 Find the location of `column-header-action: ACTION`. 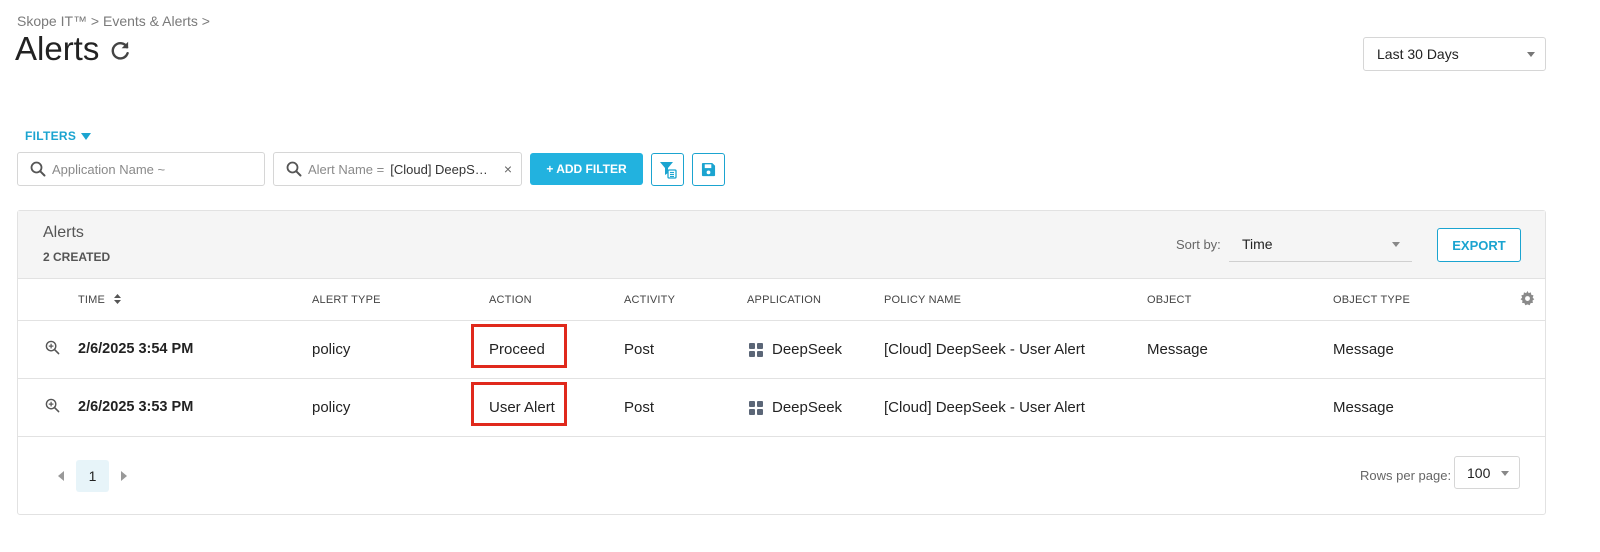

column-header-action: ACTION is located at coordinates (510, 300).